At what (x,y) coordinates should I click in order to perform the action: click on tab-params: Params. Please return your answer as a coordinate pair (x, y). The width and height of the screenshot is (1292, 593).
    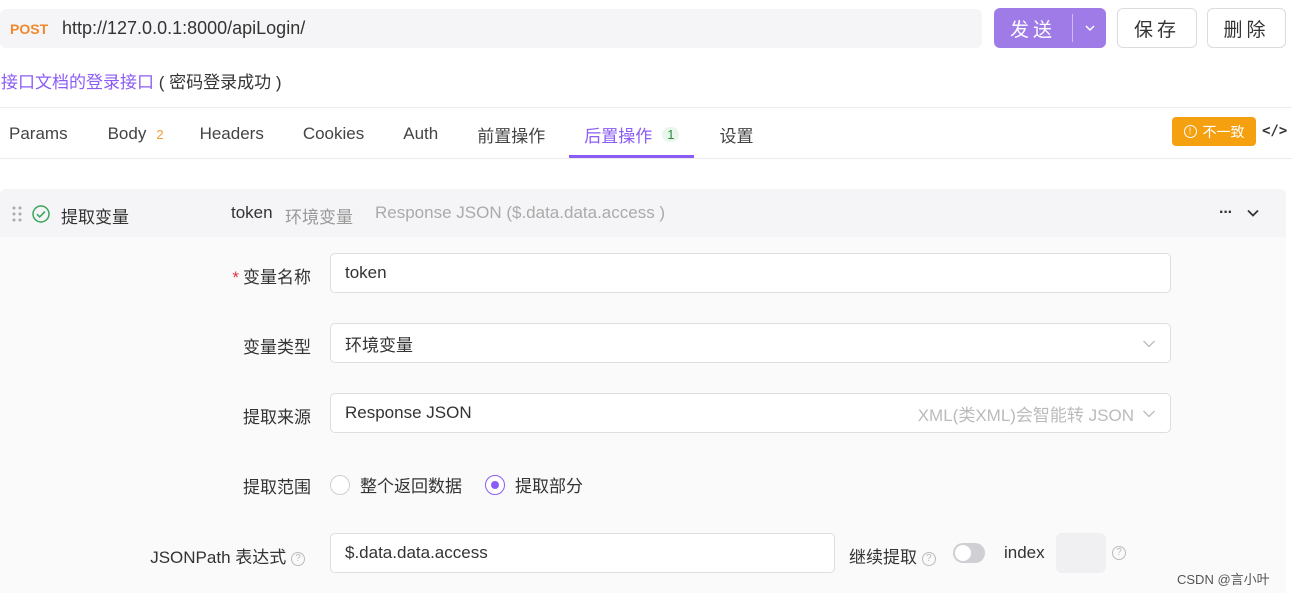
    Looking at the image, I should click on (38, 134).